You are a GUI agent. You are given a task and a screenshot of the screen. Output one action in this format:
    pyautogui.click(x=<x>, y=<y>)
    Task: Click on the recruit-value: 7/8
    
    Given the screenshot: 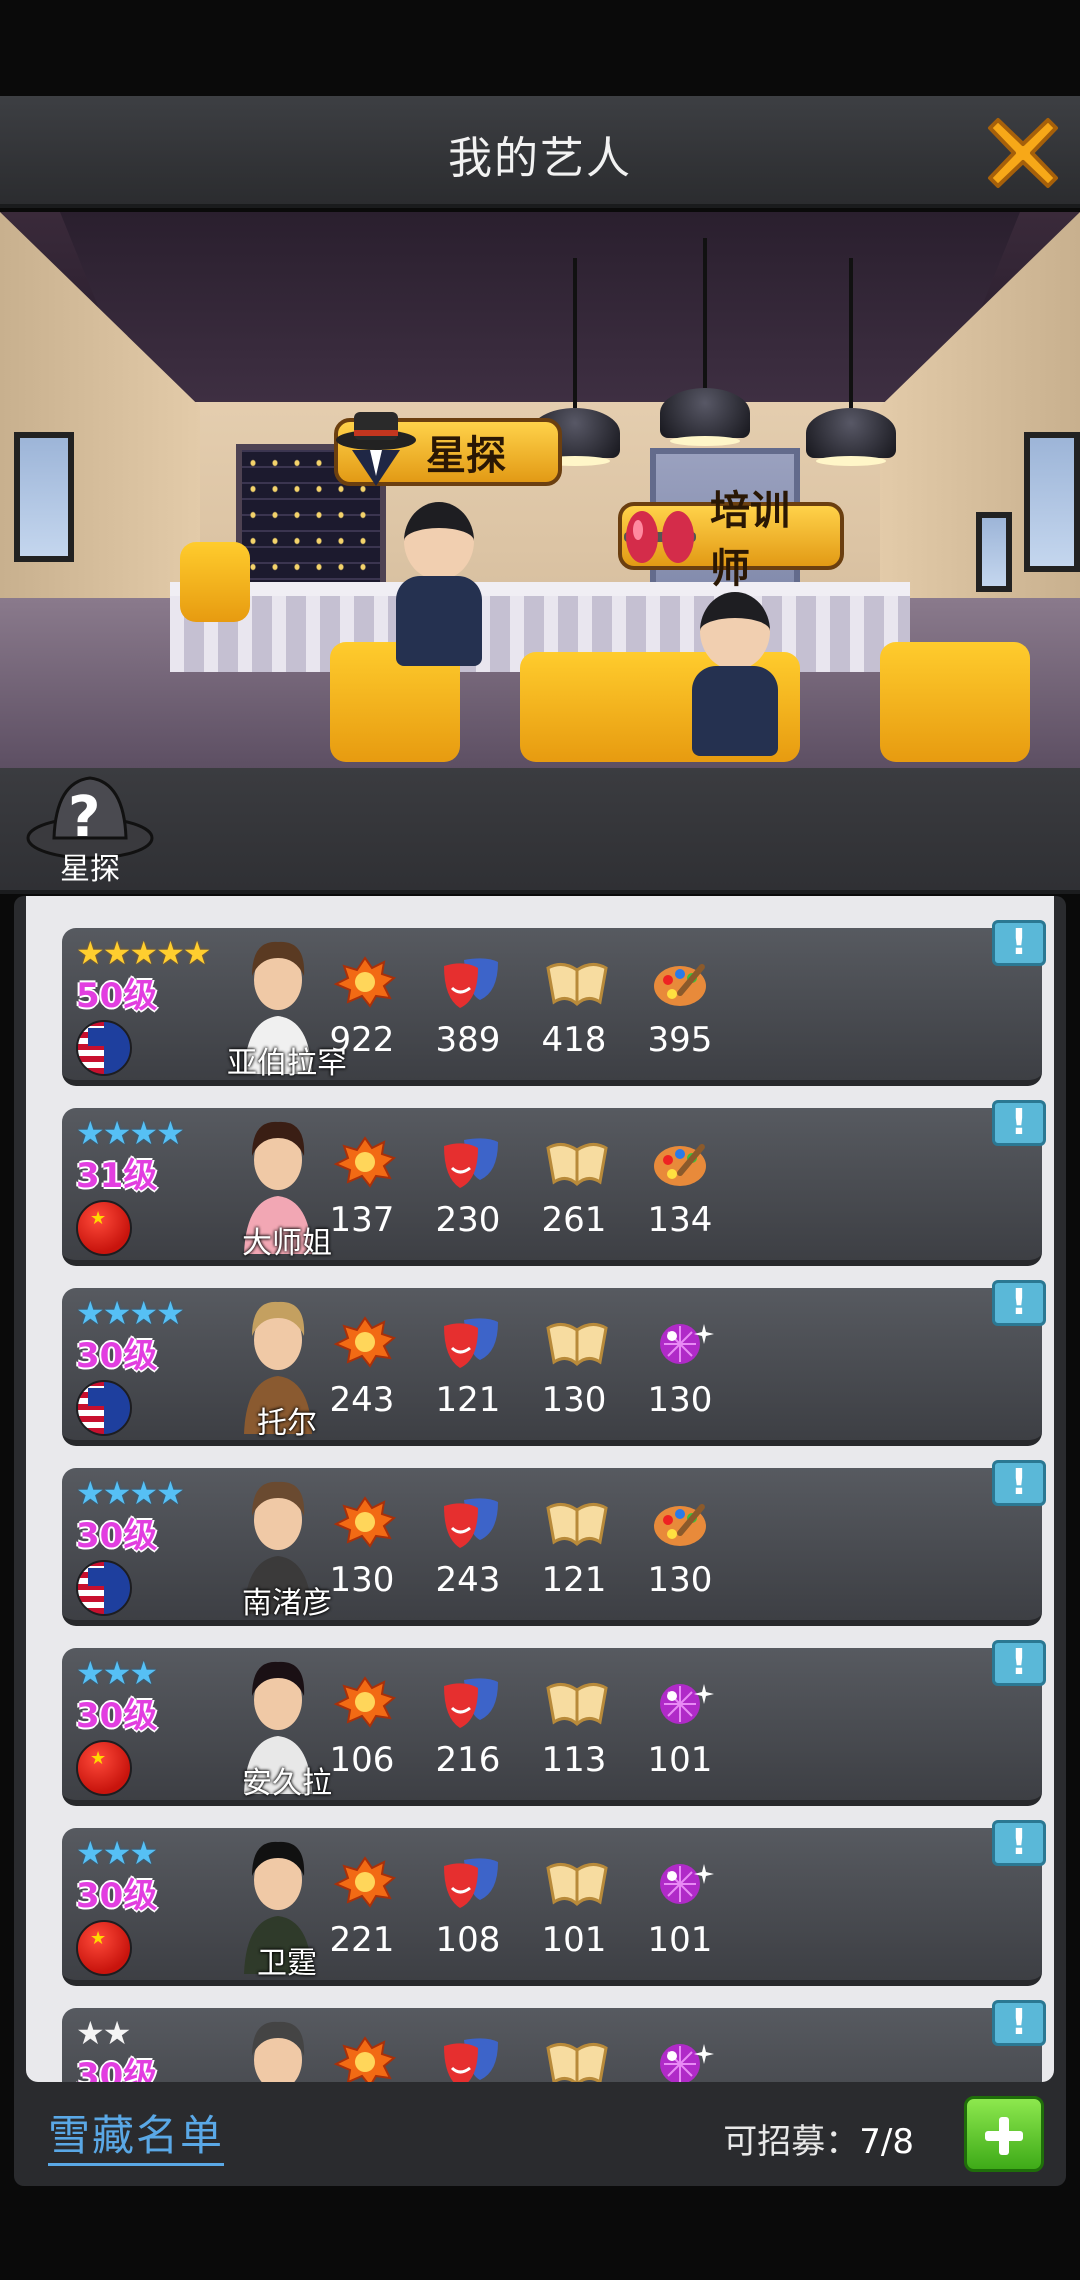 What is the action you would take?
    pyautogui.click(x=886, y=2142)
    